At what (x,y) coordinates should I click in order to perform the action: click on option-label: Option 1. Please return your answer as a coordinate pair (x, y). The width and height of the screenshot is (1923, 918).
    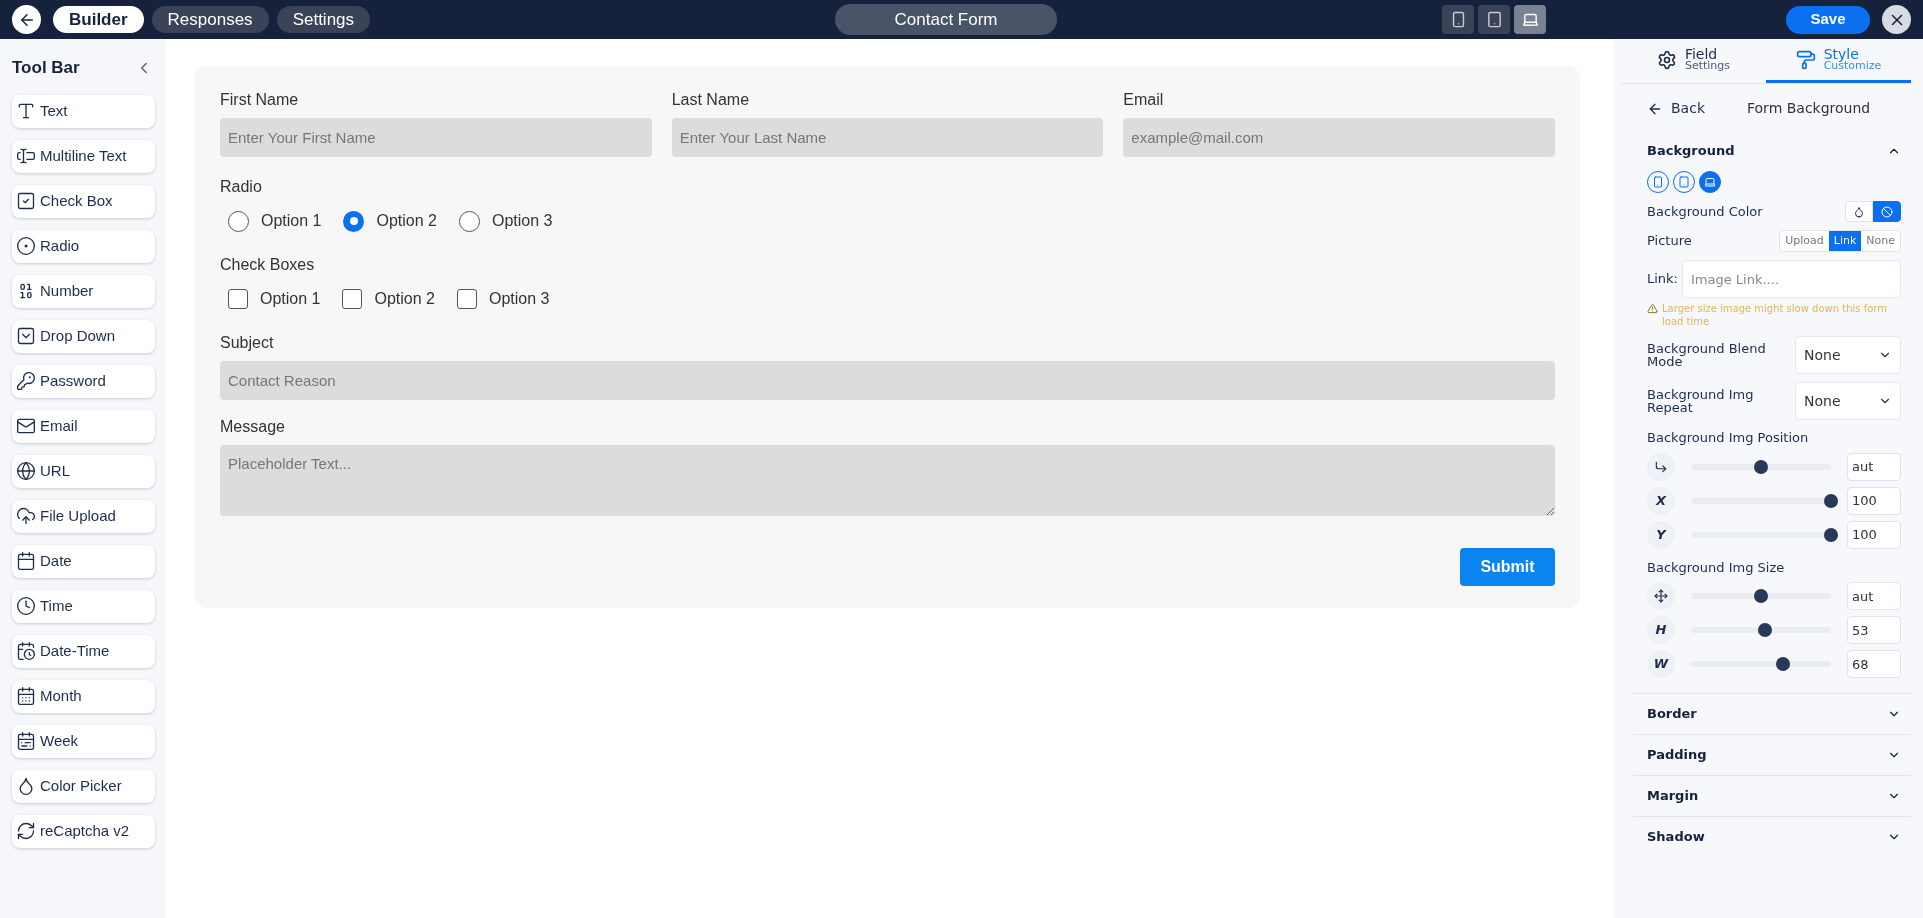
    Looking at the image, I should click on (290, 299).